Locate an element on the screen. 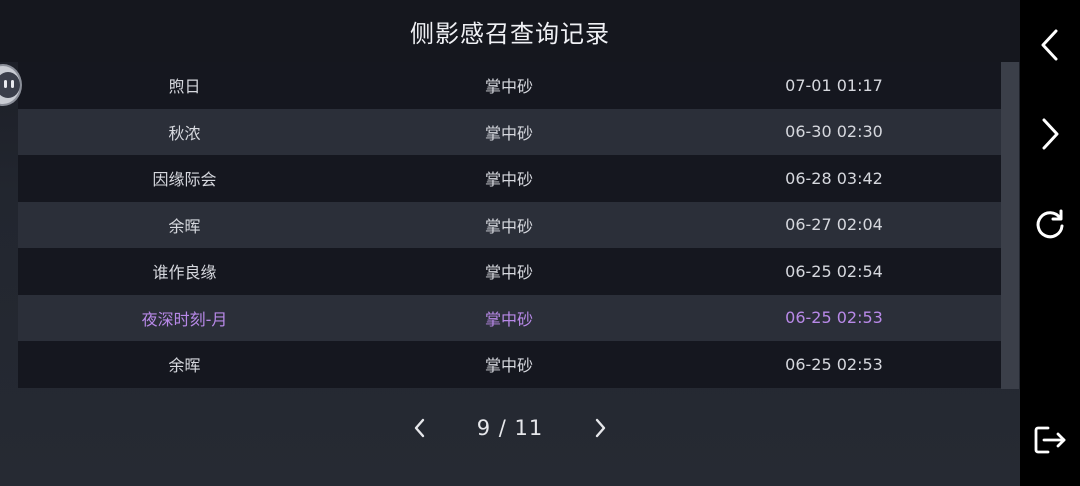 The image size is (1080, 486). table-row: 谁作良缘 掌中砂 06-25 02:54 is located at coordinates (509, 271).